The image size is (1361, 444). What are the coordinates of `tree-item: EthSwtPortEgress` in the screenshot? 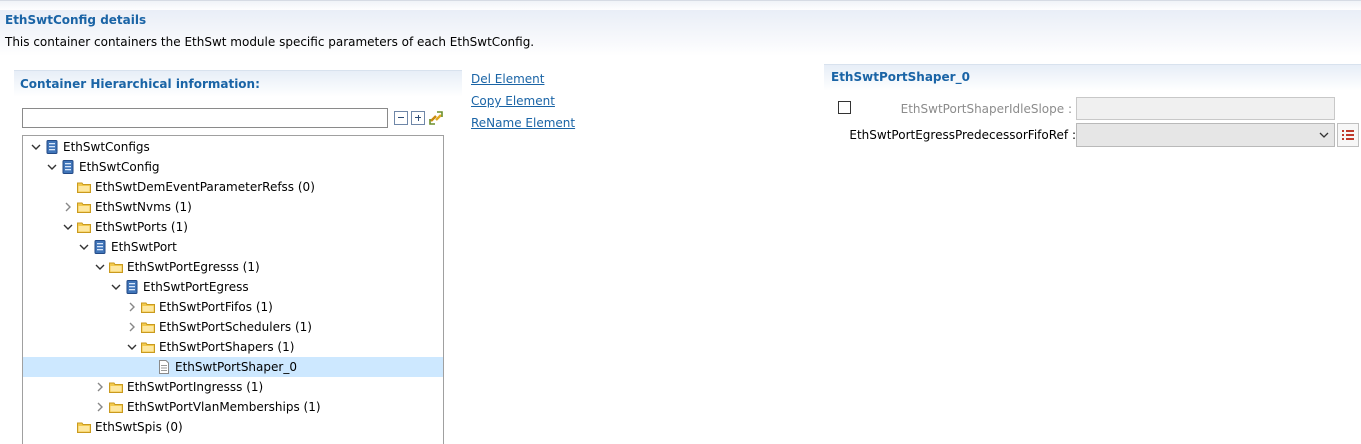 It's located at (233, 287).